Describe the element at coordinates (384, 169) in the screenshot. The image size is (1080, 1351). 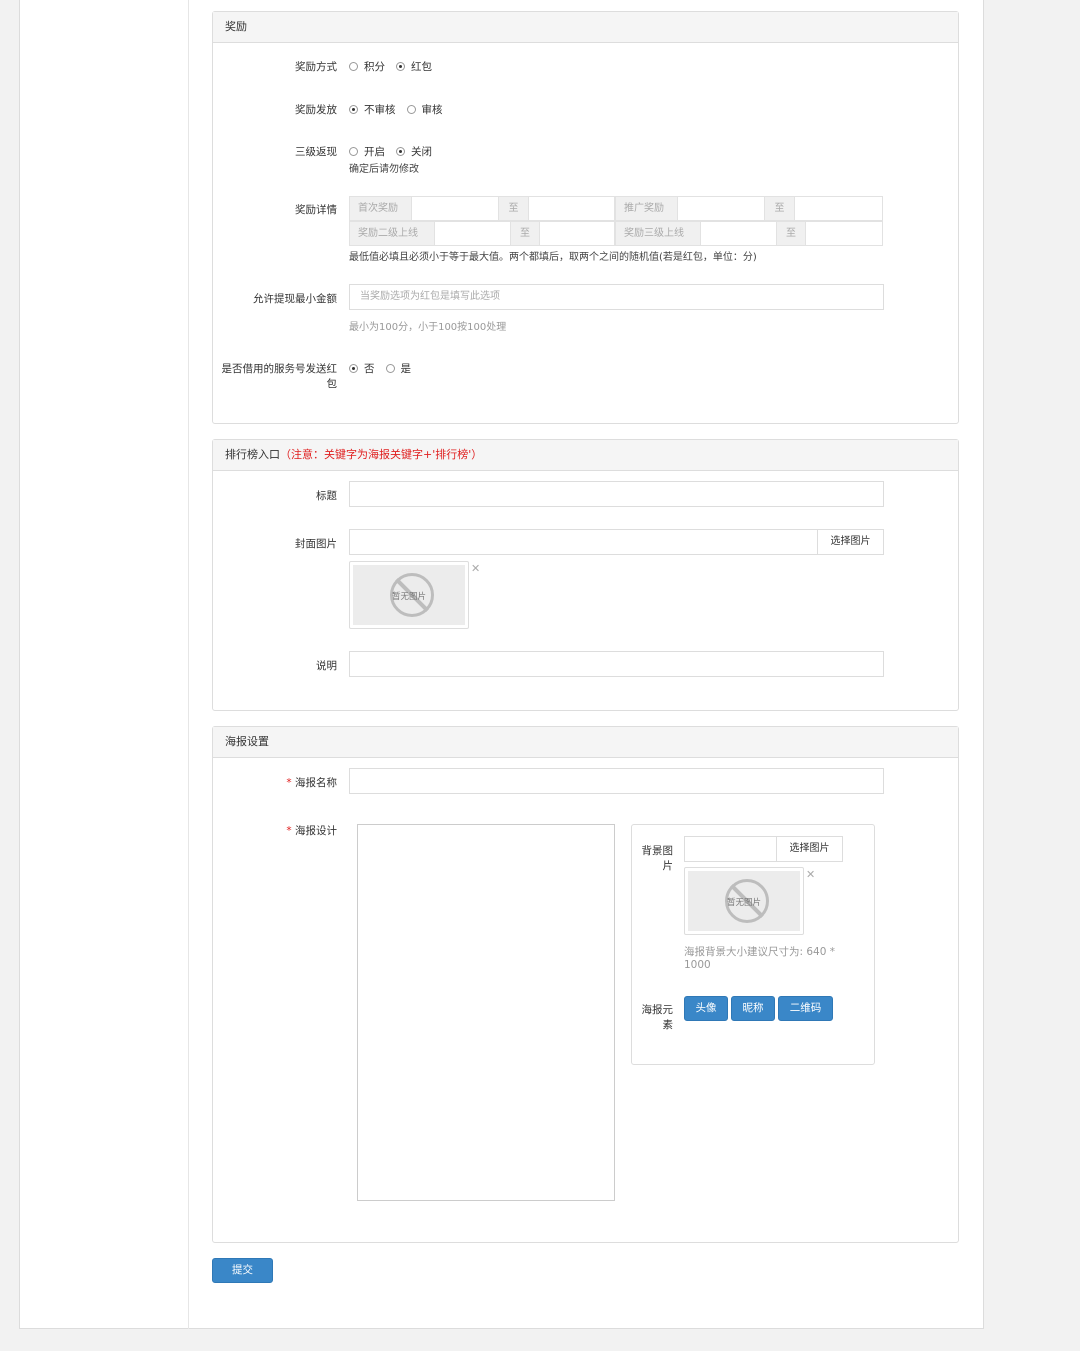
I see `three-level-help: 确定后请勿修改` at that location.